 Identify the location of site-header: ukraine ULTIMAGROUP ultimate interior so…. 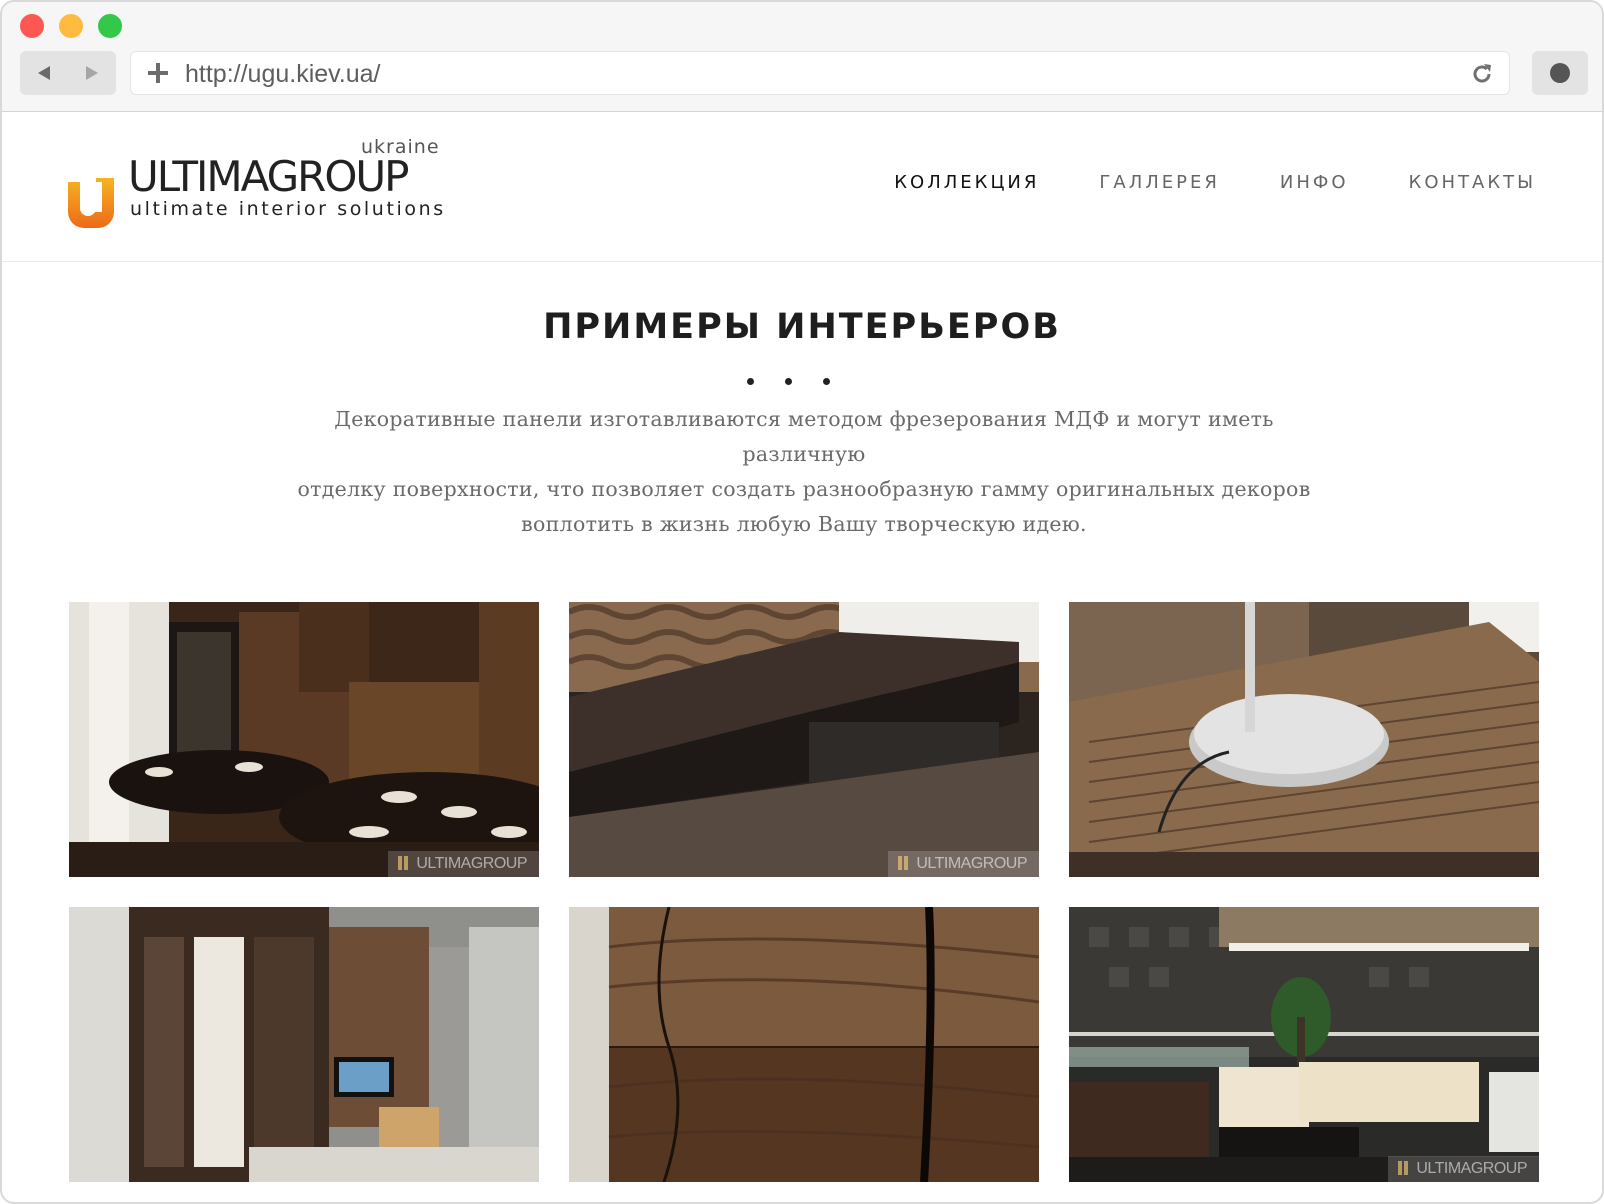
(802, 187).